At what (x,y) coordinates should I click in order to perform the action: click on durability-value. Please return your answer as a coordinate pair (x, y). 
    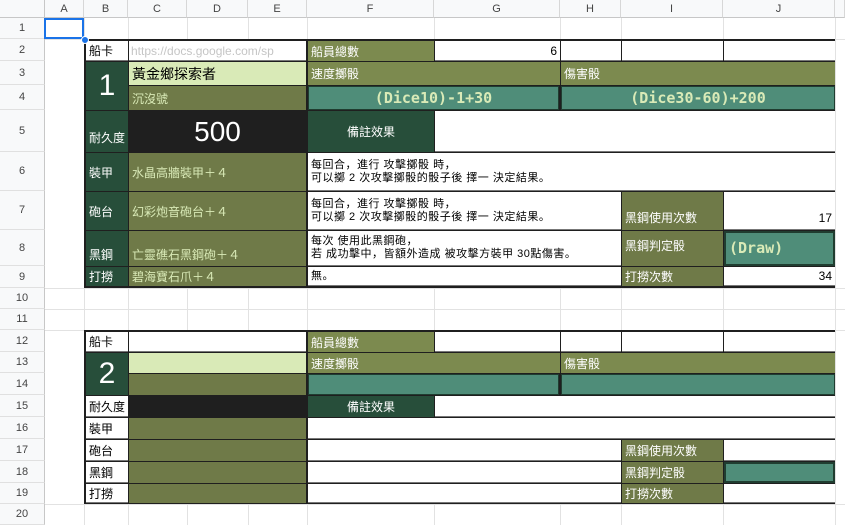
    Looking at the image, I should click on (217, 406).